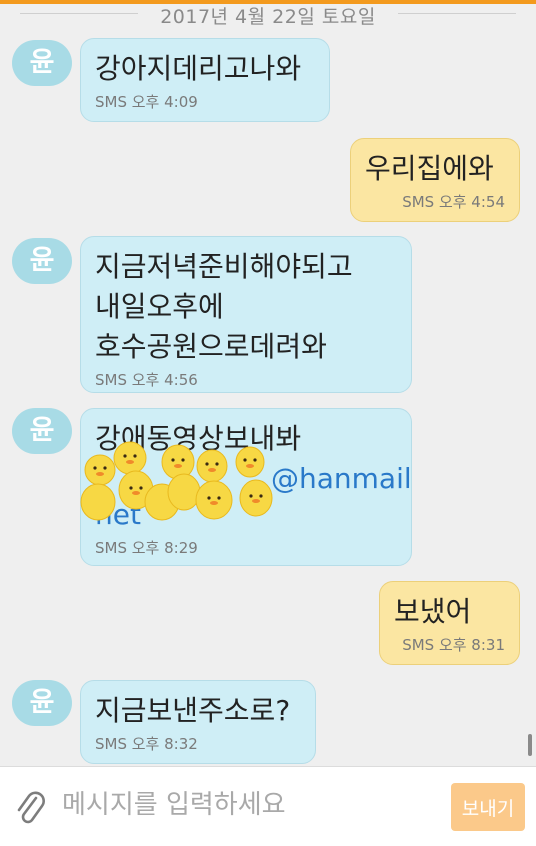 This screenshot has width=536, height=846. I want to click on message-text: 보냈어, so click(433, 611).